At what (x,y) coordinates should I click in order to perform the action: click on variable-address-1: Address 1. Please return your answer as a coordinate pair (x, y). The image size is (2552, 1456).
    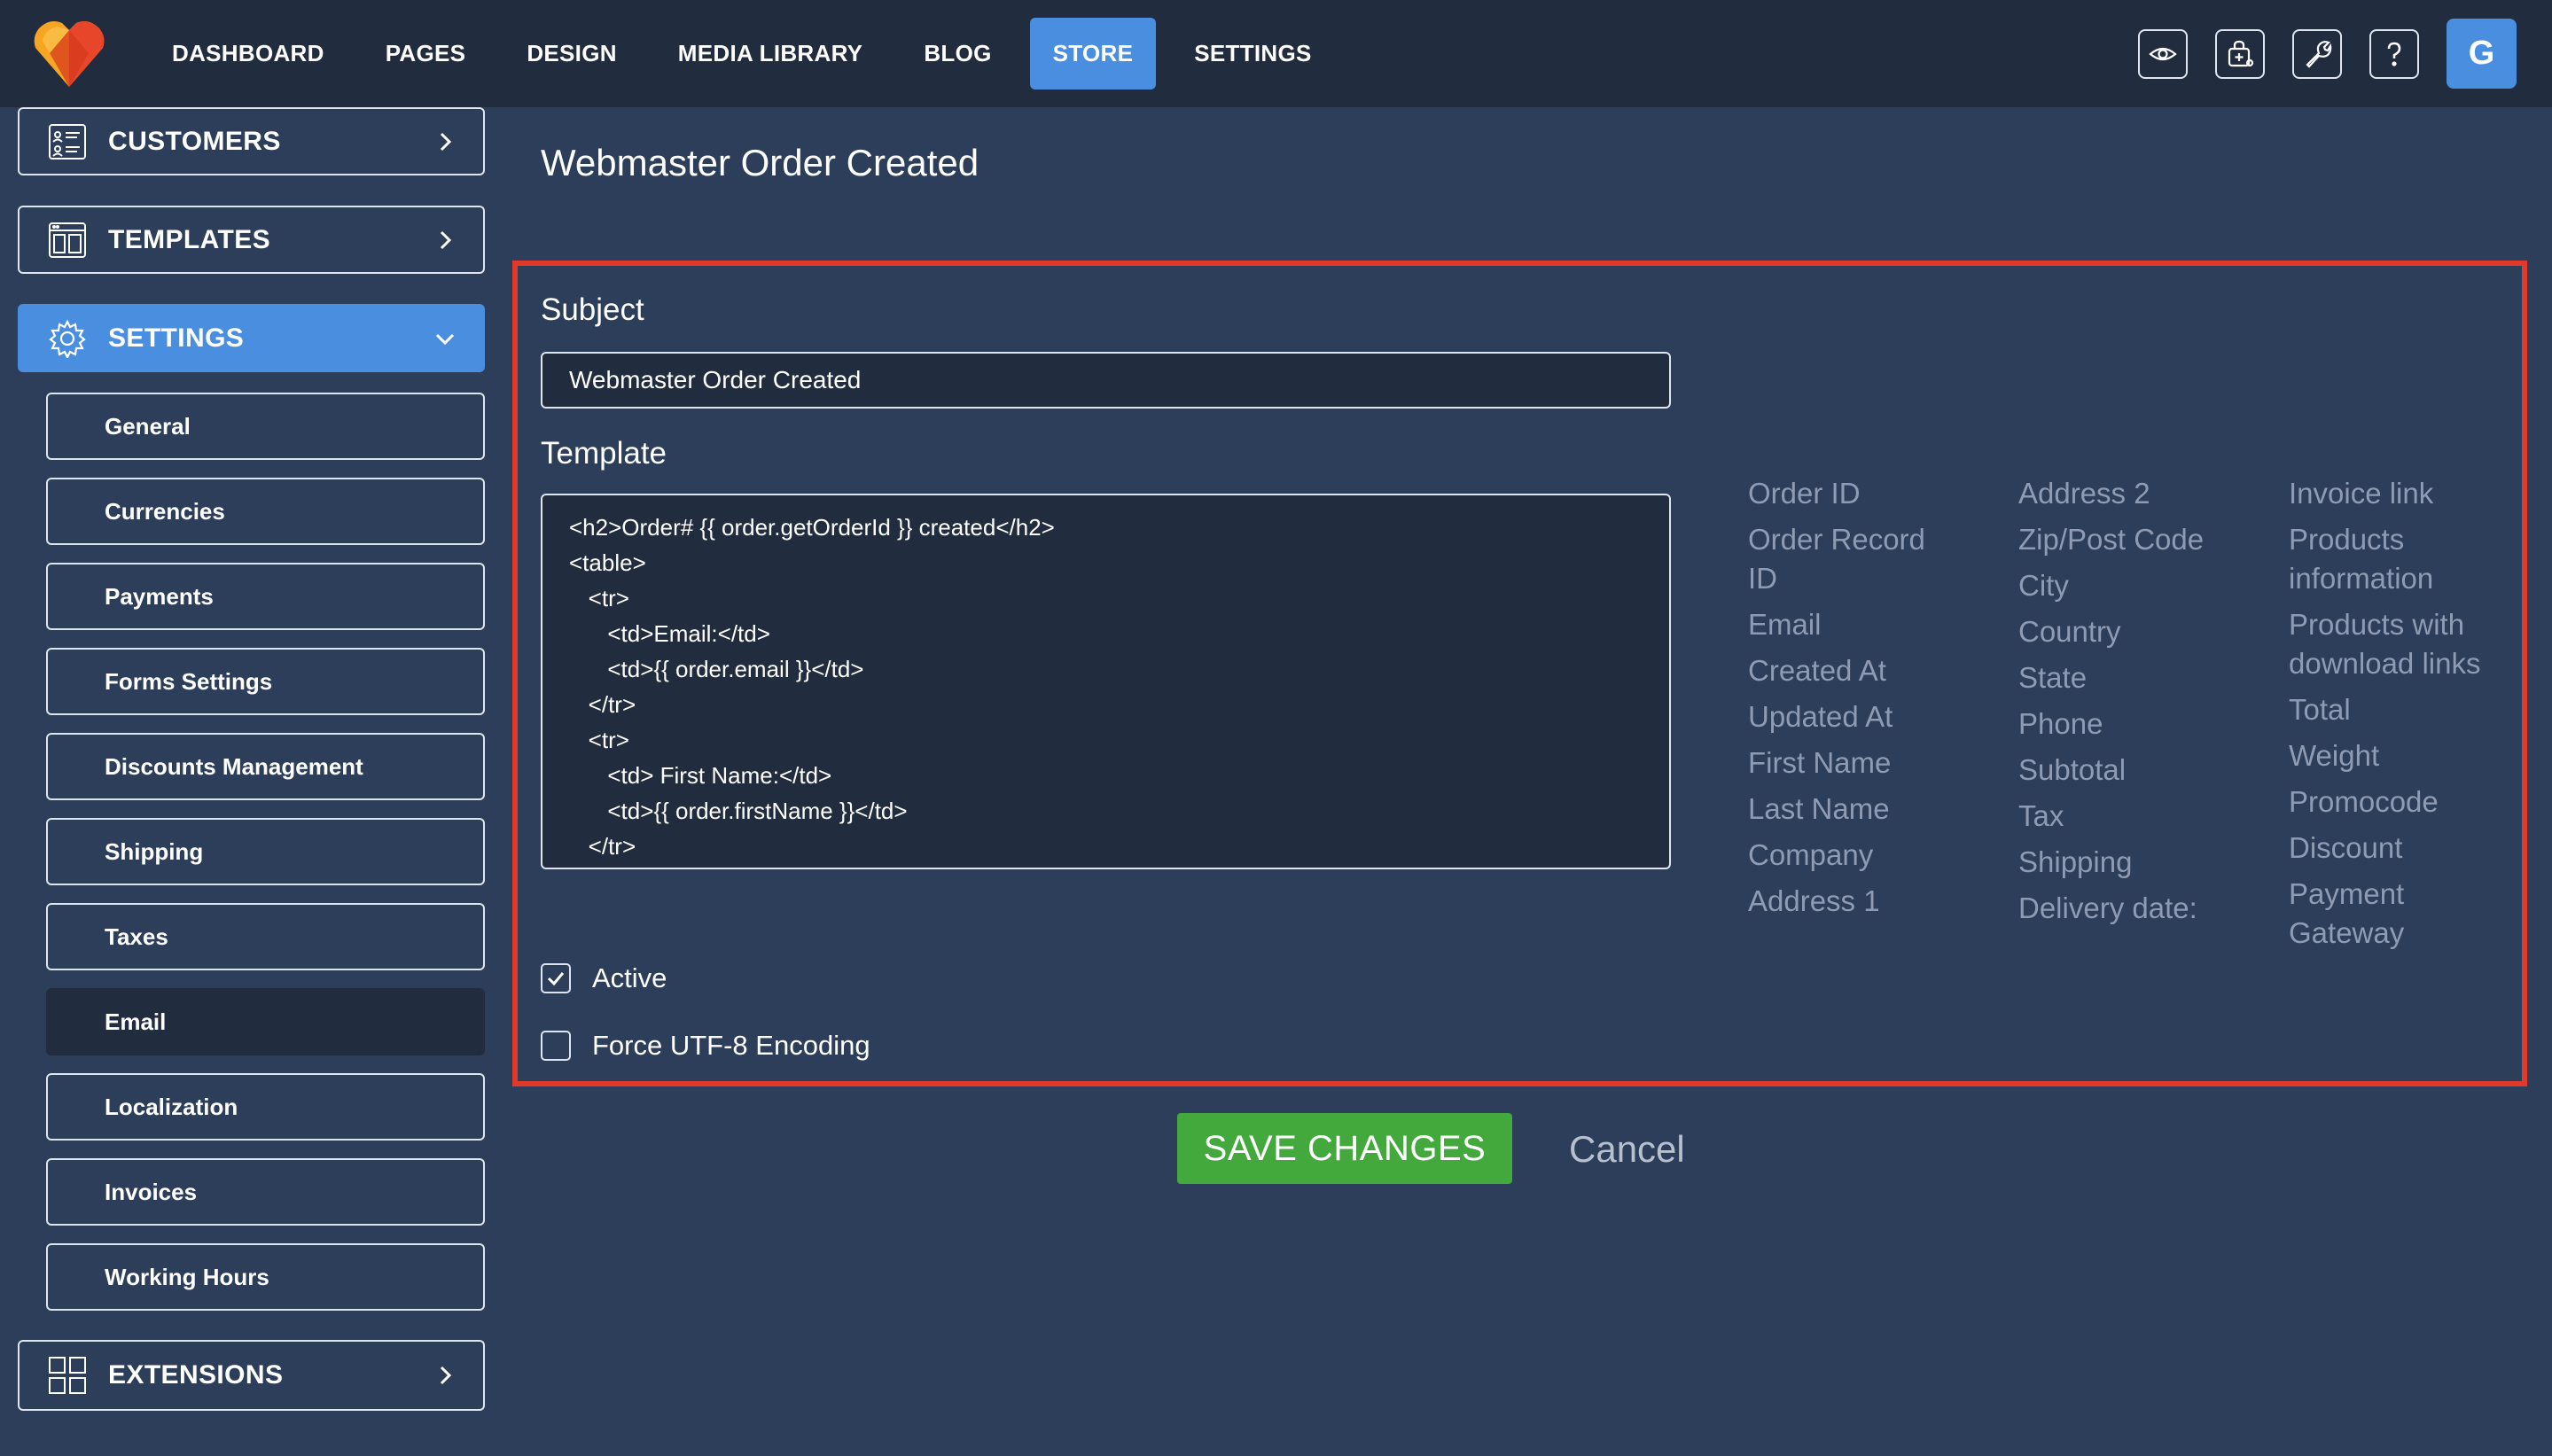
    Looking at the image, I should click on (1854, 901).